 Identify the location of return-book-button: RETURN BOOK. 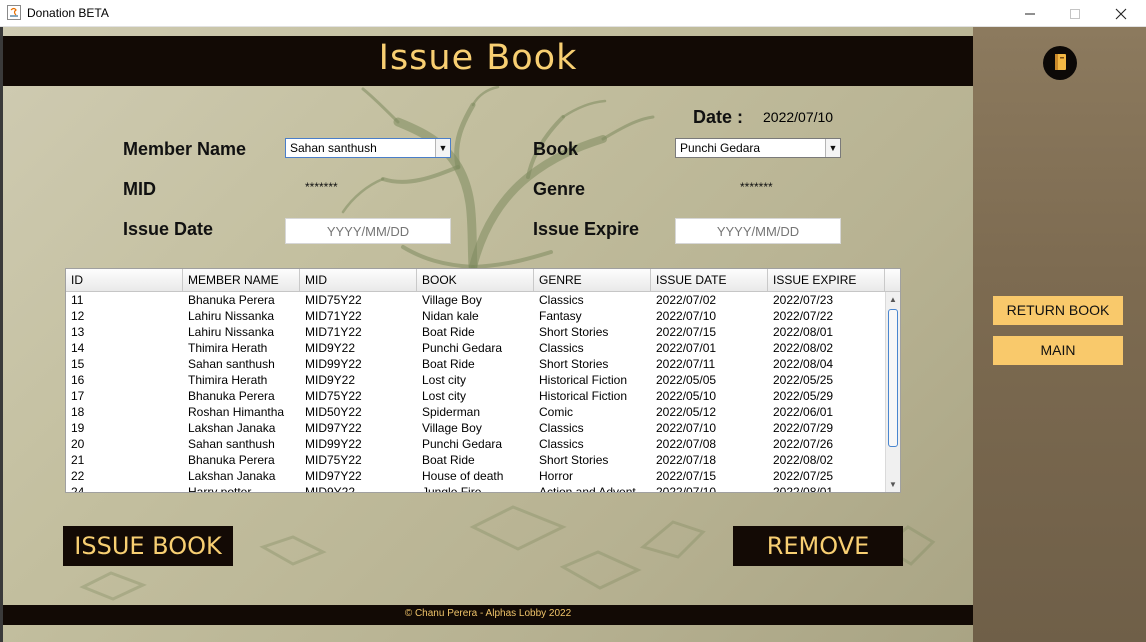
(1058, 310).